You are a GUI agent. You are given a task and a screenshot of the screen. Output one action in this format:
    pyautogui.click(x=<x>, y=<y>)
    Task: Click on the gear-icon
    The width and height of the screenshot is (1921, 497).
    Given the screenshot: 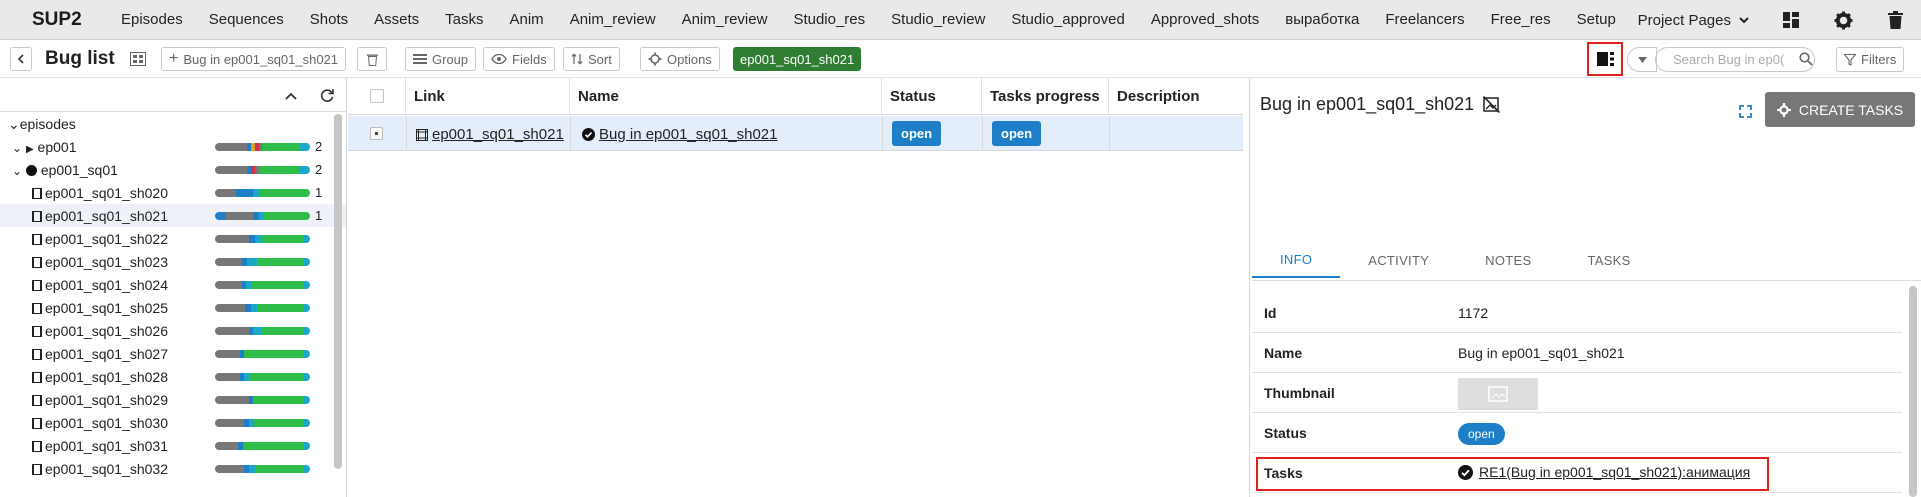 What is the action you would take?
    pyautogui.click(x=1843, y=20)
    